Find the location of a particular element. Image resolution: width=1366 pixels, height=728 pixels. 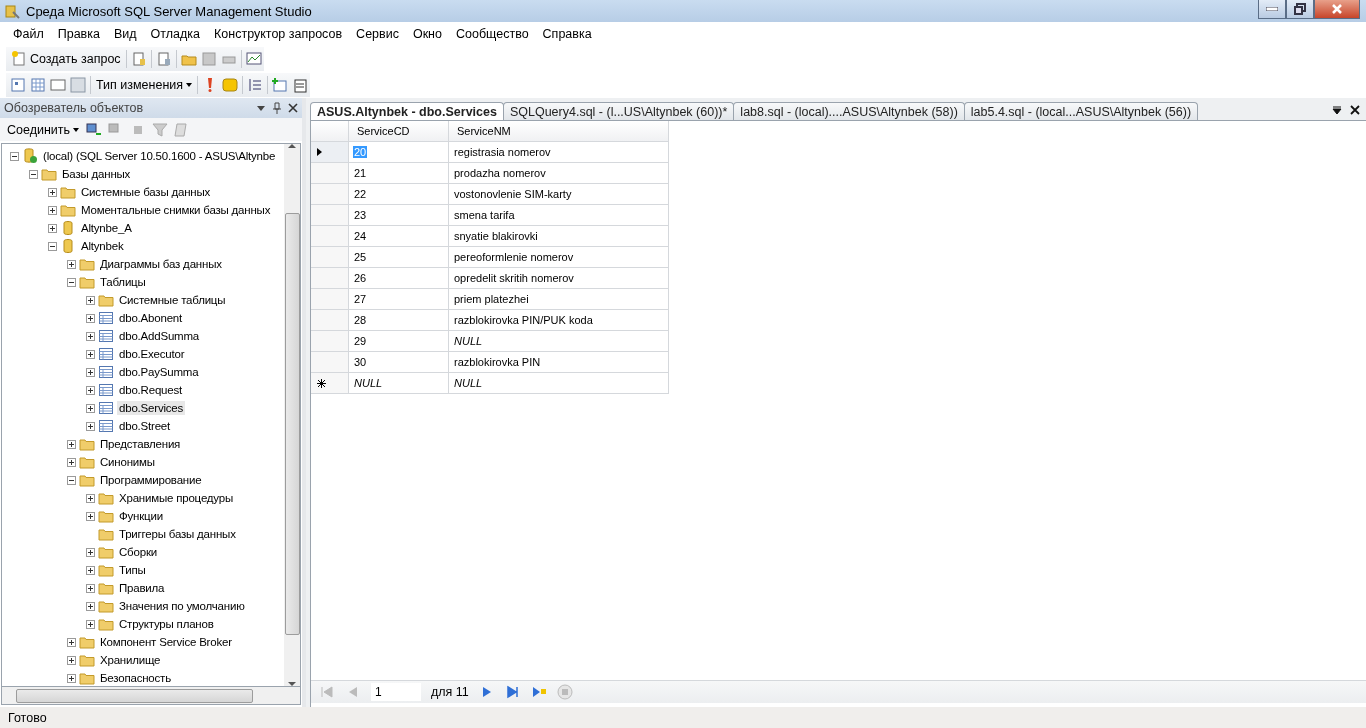

add-table-icon is located at coordinates (280, 85).